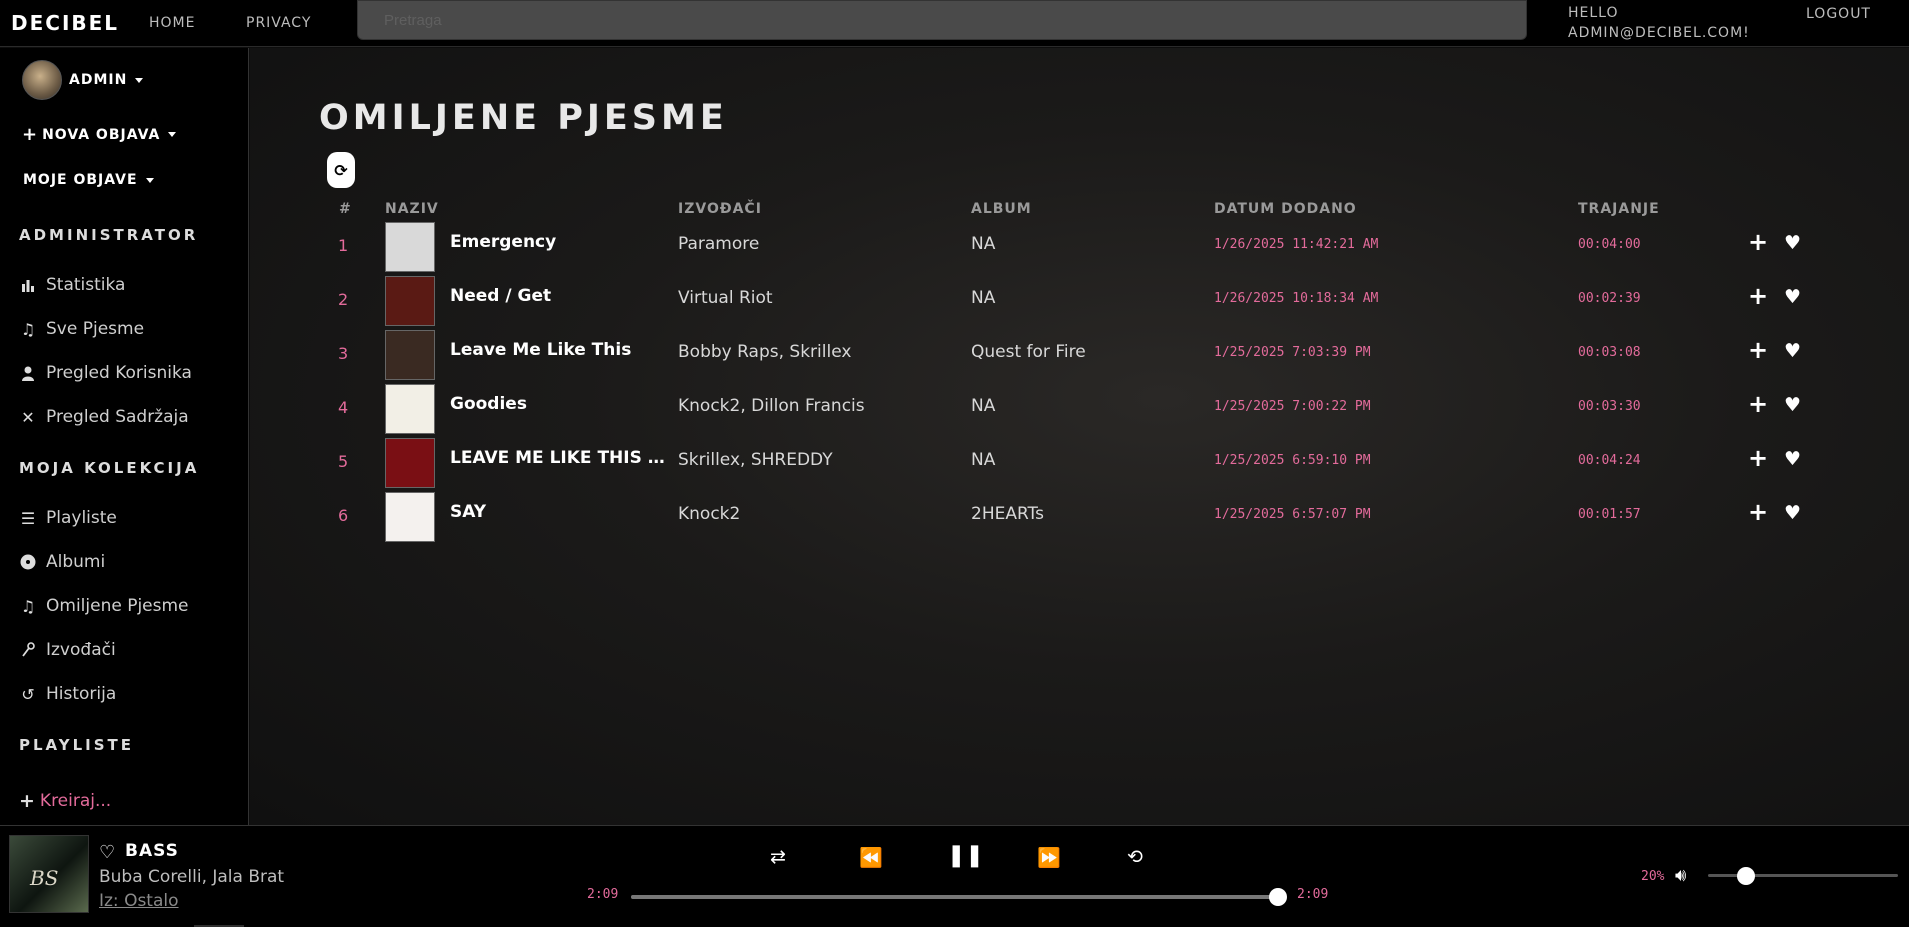 This screenshot has height=927, width=1909. What do you see at coordinates (560, 512) in the screenshot?
I see `song-title: SAY` at bounding box center [560, 512].